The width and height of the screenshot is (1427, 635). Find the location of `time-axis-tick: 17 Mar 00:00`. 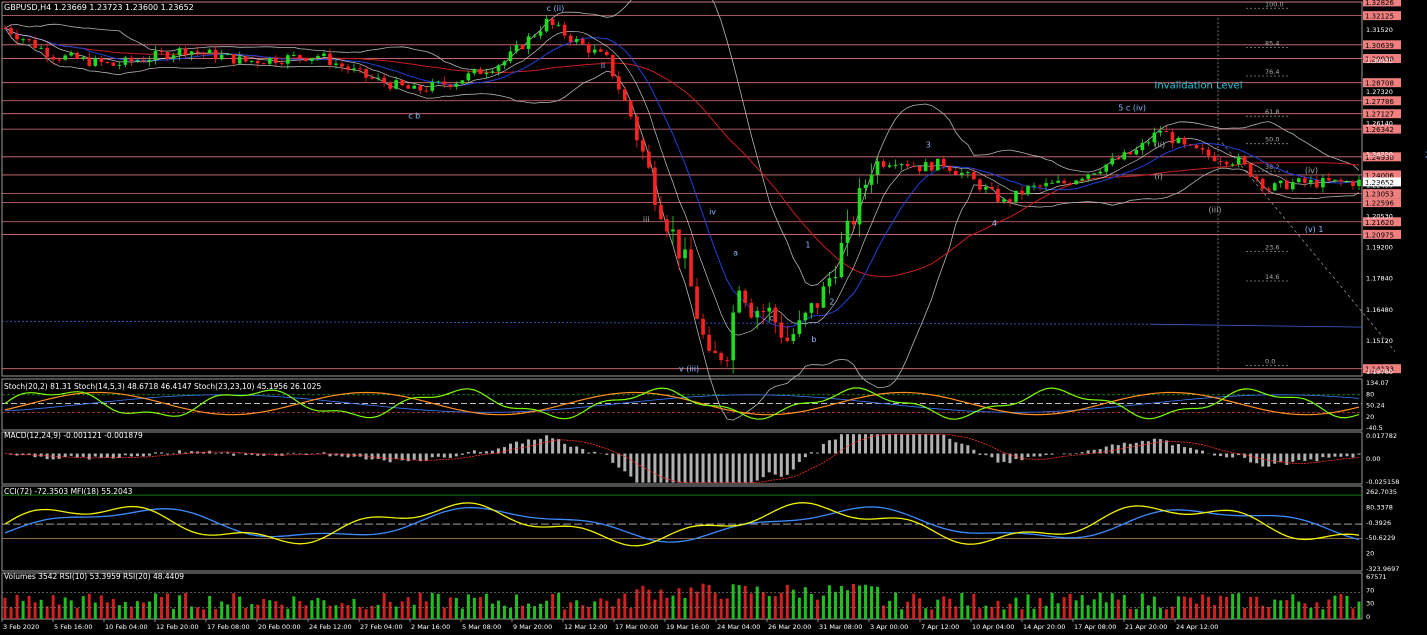

time-axis-tick: 17 Mar 00:00 is located at coordinates (636, 627).